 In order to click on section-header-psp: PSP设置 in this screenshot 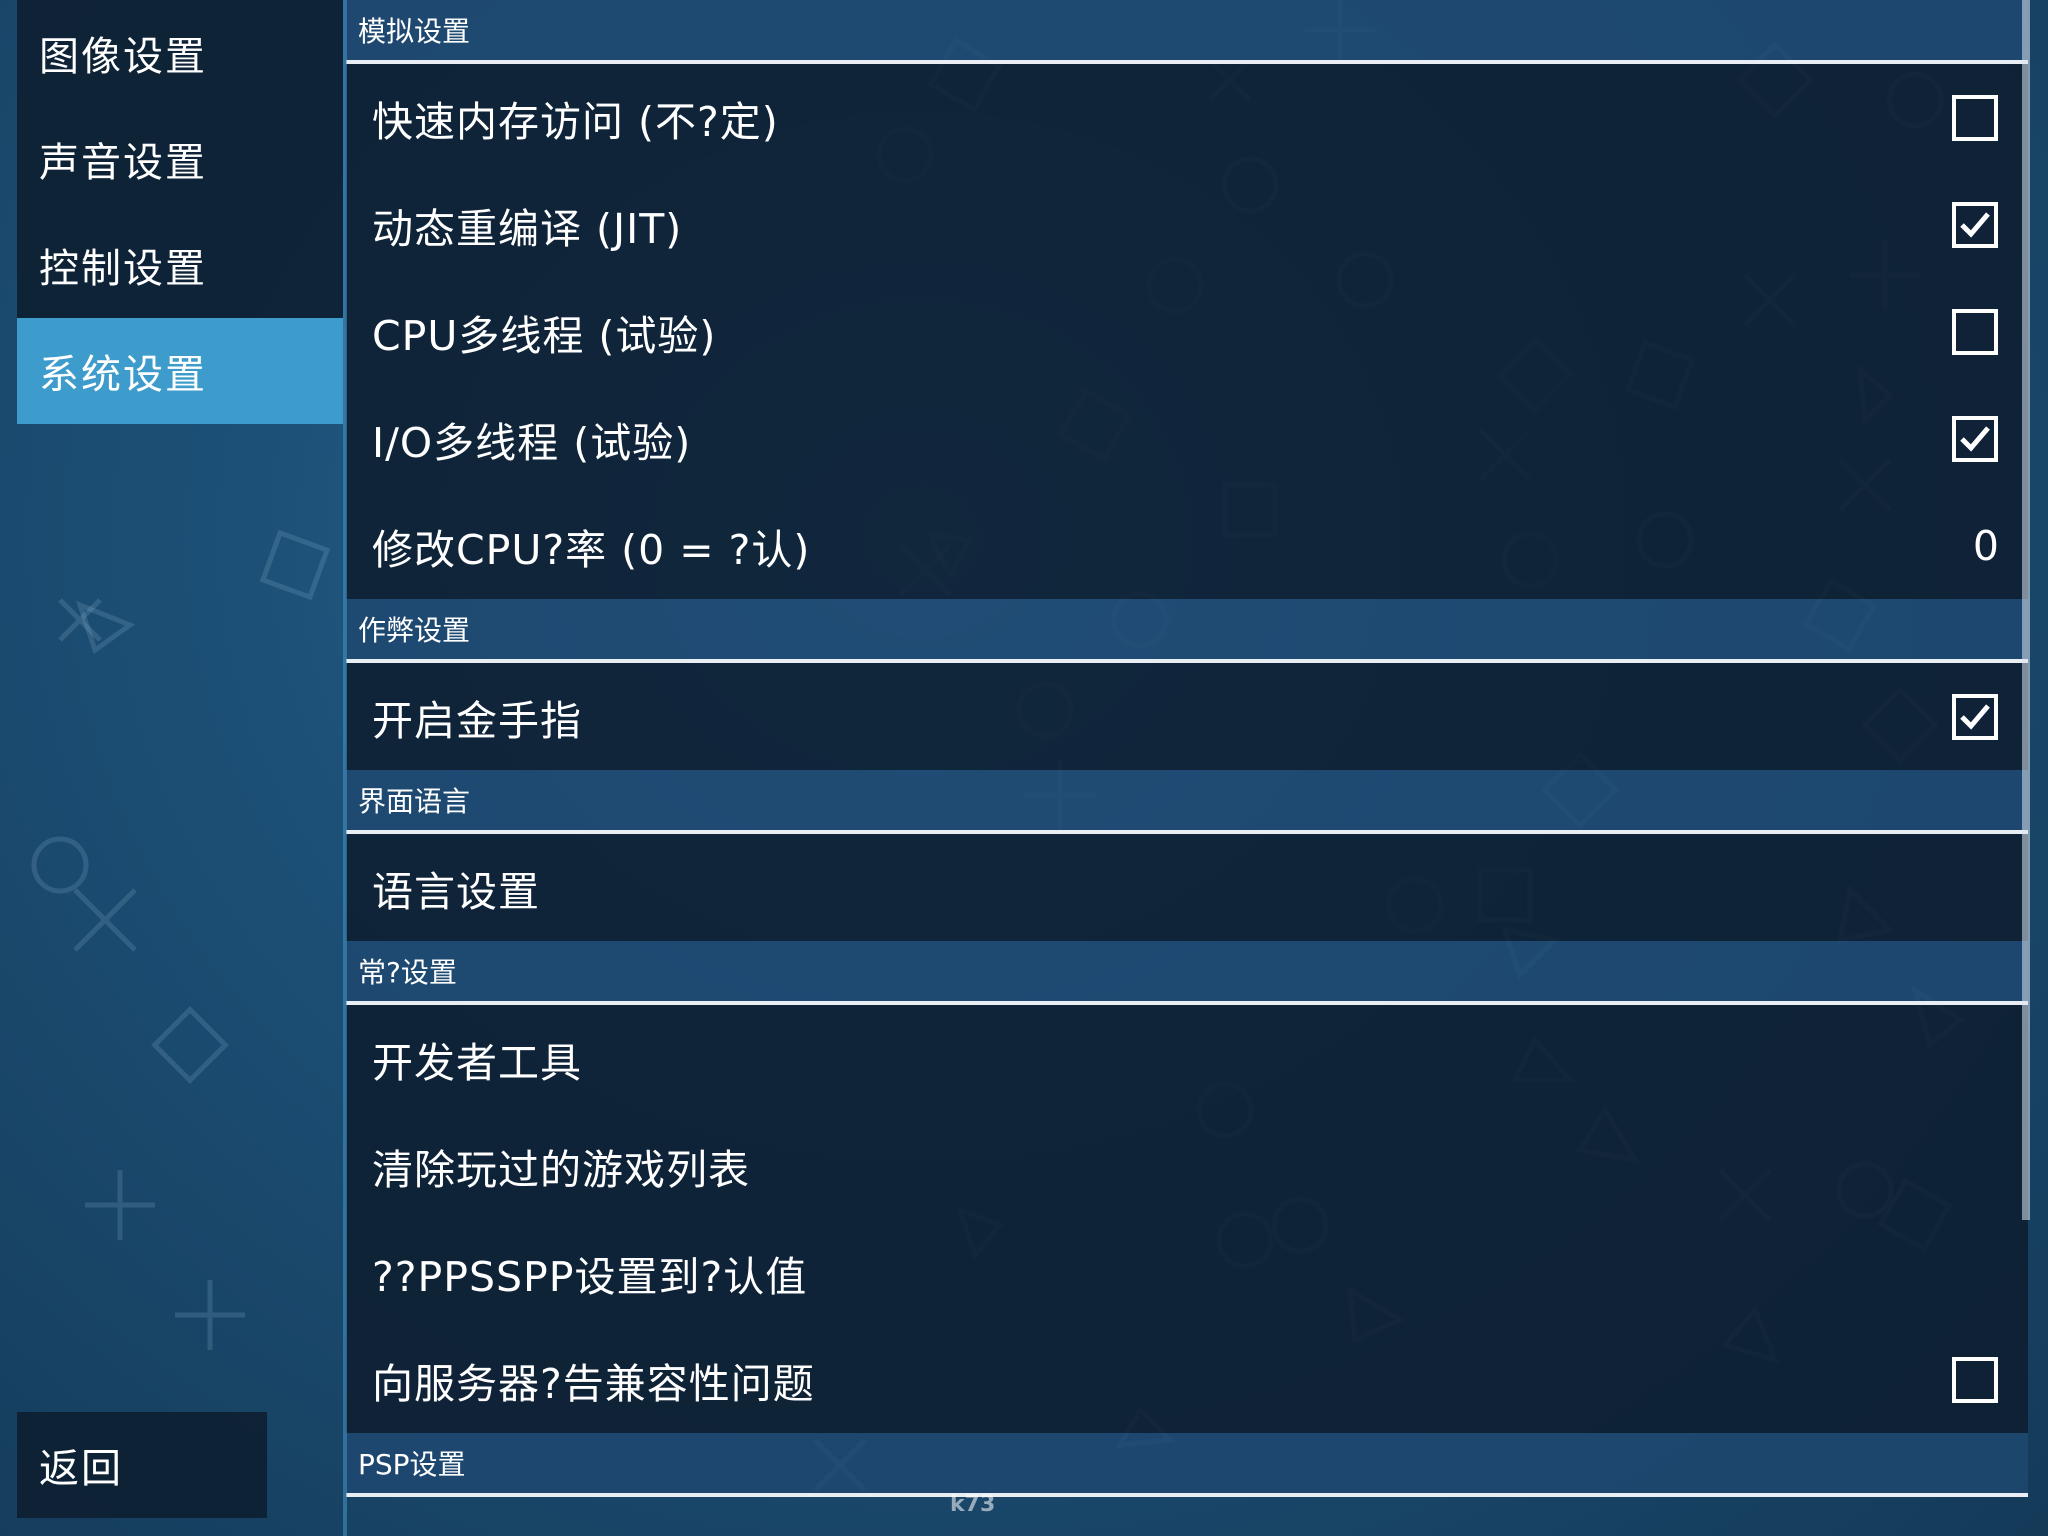, I will do `click(1187, 1465)`.